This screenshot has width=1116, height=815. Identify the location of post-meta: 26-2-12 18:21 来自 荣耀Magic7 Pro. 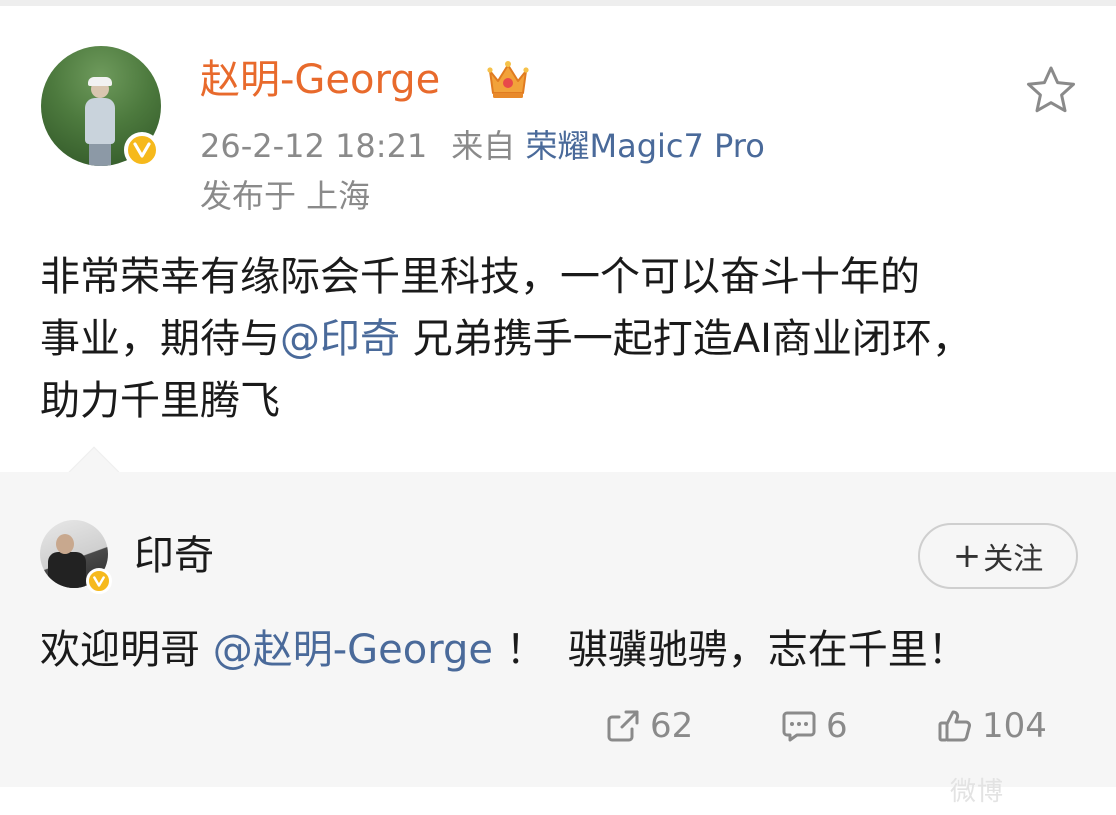
(482, 146).